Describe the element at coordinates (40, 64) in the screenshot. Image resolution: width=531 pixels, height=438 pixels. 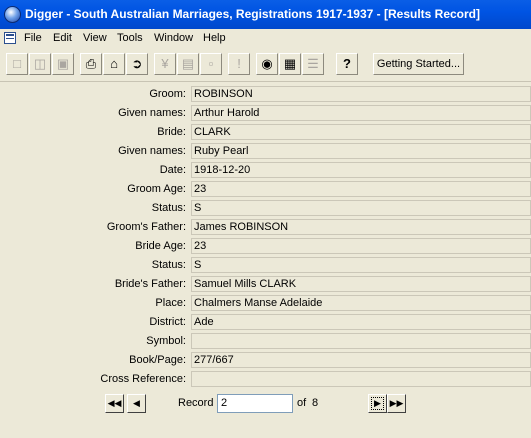
I see `open-icon: ◫` at that location.